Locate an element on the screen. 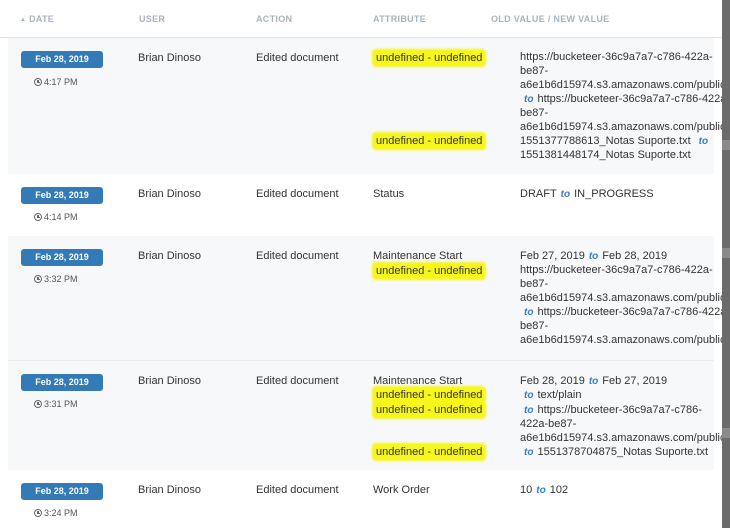 This screenshot has height=528, width=730. attribute-name: Work Order is located at coordinates (401, 490).